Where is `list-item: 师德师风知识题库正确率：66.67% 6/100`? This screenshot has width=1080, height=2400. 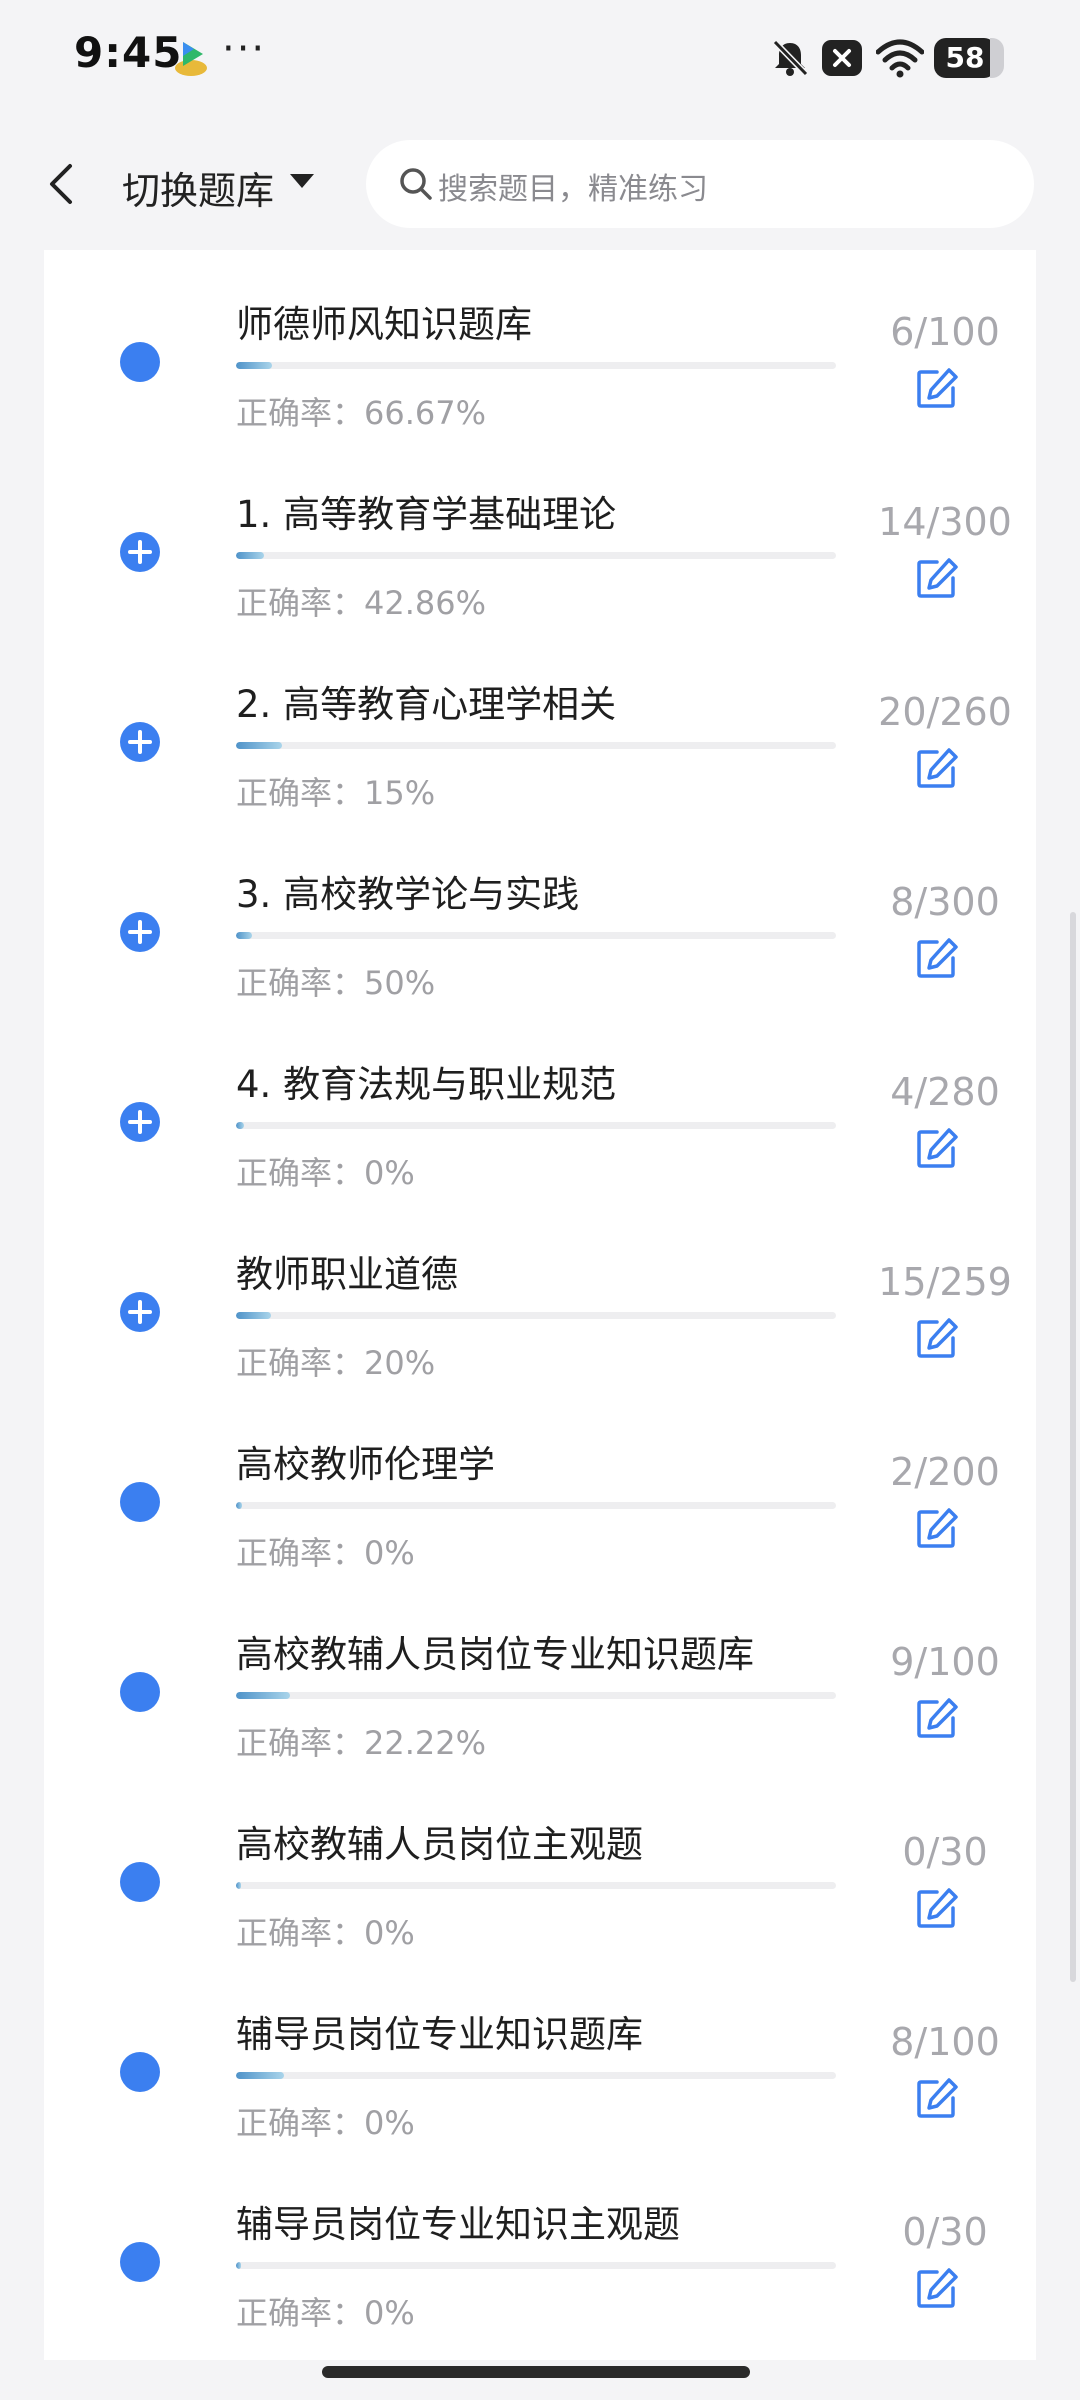
list-item: 师德师风知识题库正确率：66.67% 6/100 is located at coordinates (540, 345).